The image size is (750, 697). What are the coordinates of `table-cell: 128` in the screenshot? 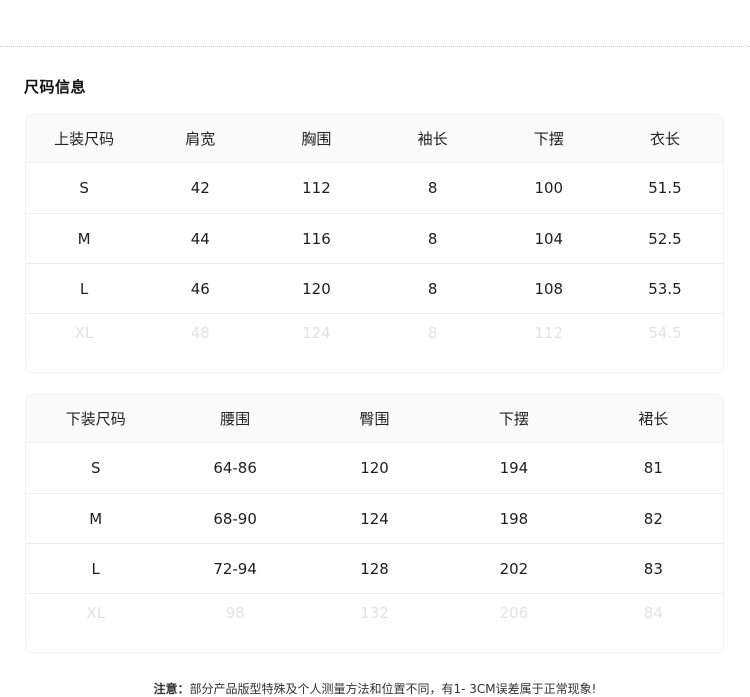 It's located at (374, 568).